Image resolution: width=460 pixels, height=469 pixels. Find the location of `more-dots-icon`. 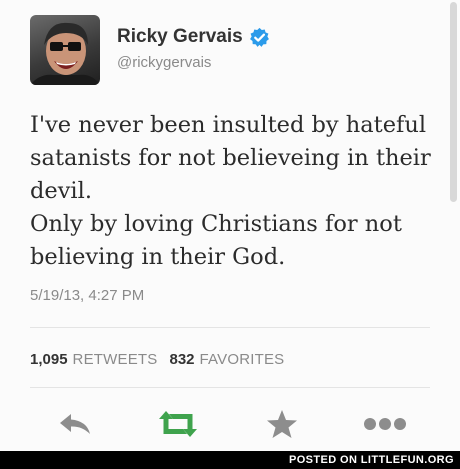

more-dots-icon is located at coordinates (385, 424).